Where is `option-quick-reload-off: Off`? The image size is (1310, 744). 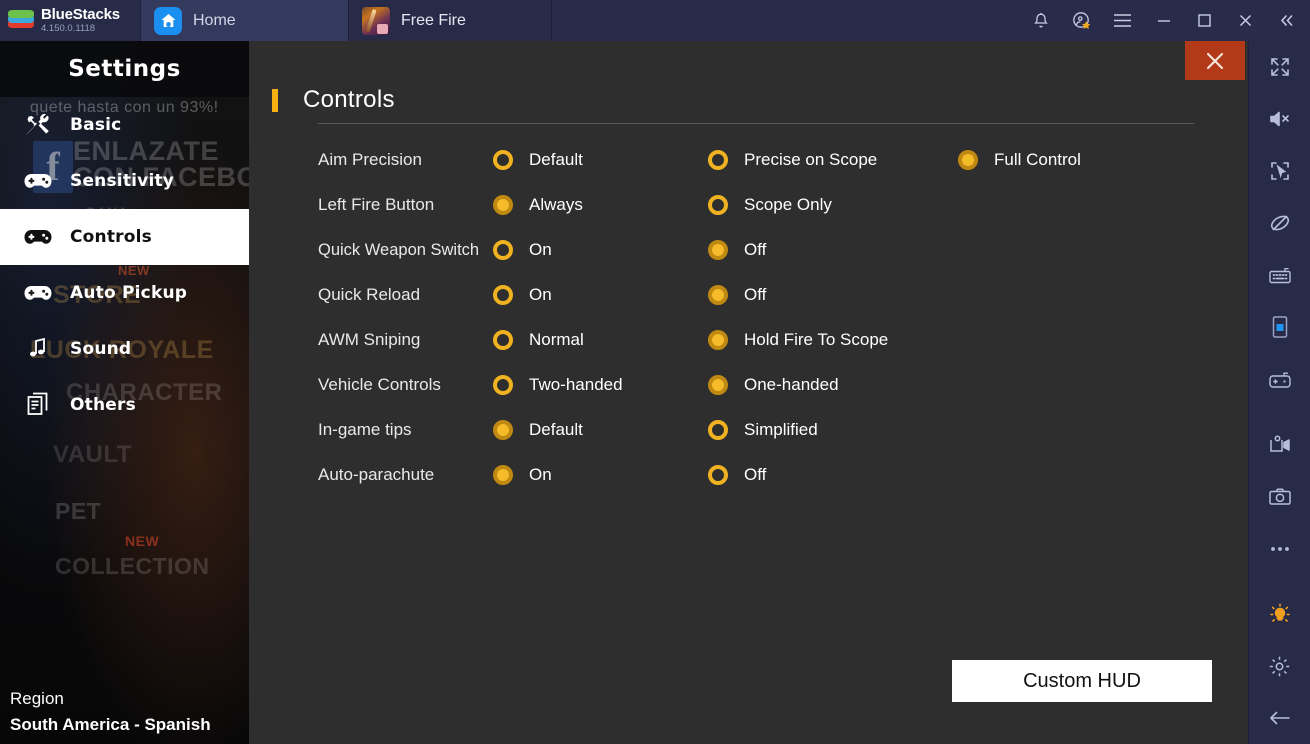 option-quick-reload-off: Off is located at coordinates (833, 294).